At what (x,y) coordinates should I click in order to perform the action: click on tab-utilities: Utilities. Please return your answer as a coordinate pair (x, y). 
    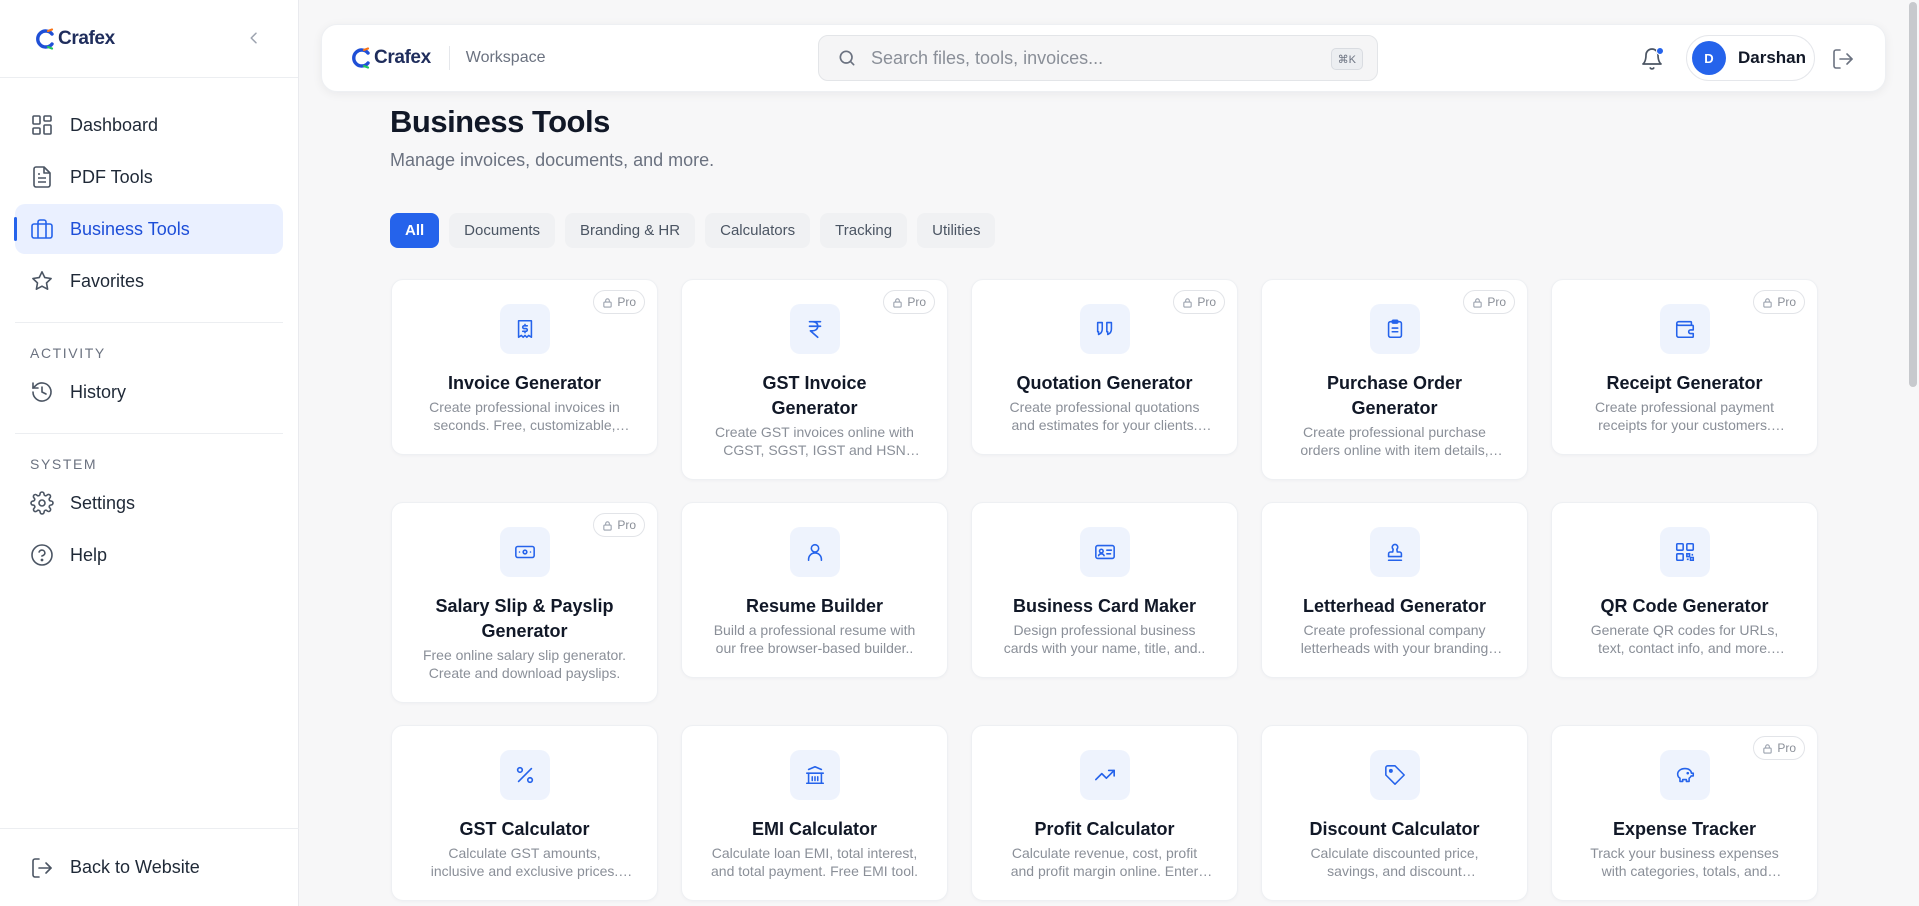
    Looking at the image, I should click on (956, 230).